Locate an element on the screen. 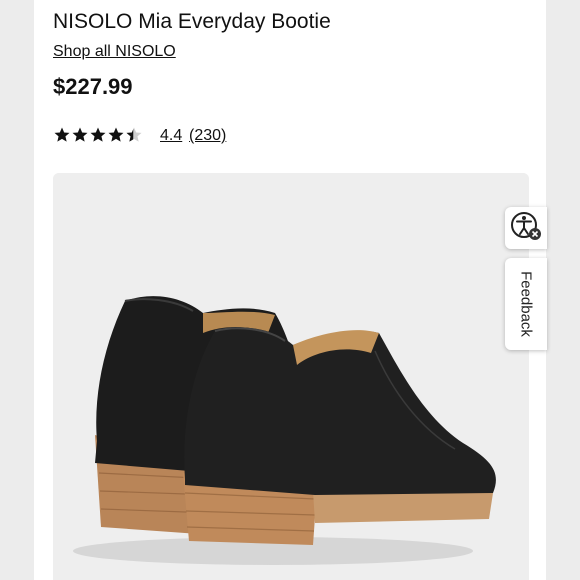 The width and height of the screenshot is (580, 580). rating-stars is located at coordinates (98, 135).